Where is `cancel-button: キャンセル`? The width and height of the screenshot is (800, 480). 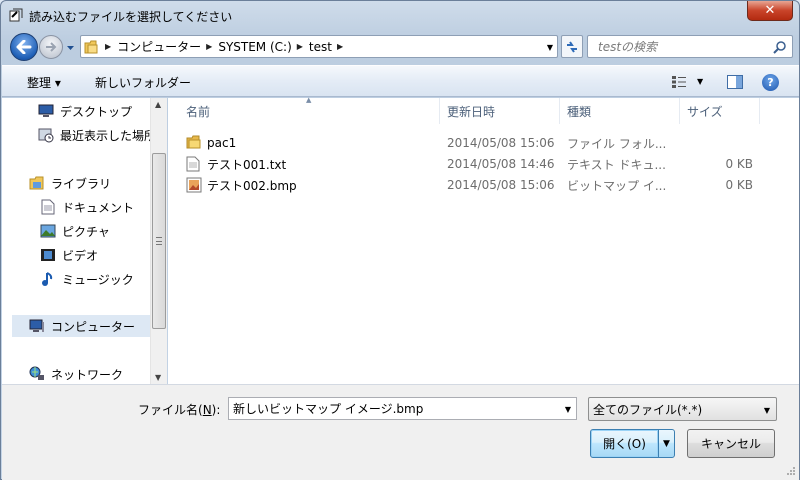
cancel-button: キャンセル is located at coordinates (731, 443).